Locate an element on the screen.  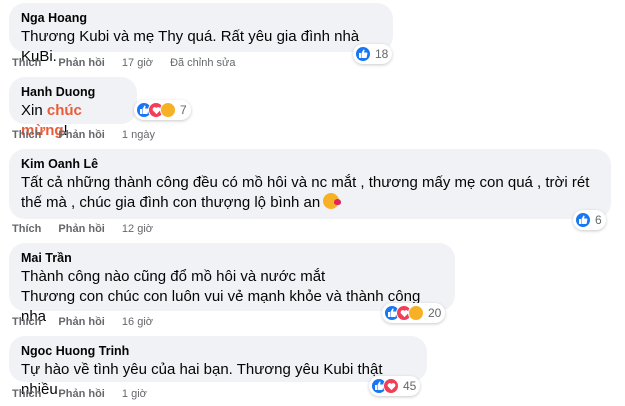
comment-author: Ngoc Huong Trinh is located at coordinates (218, 351).